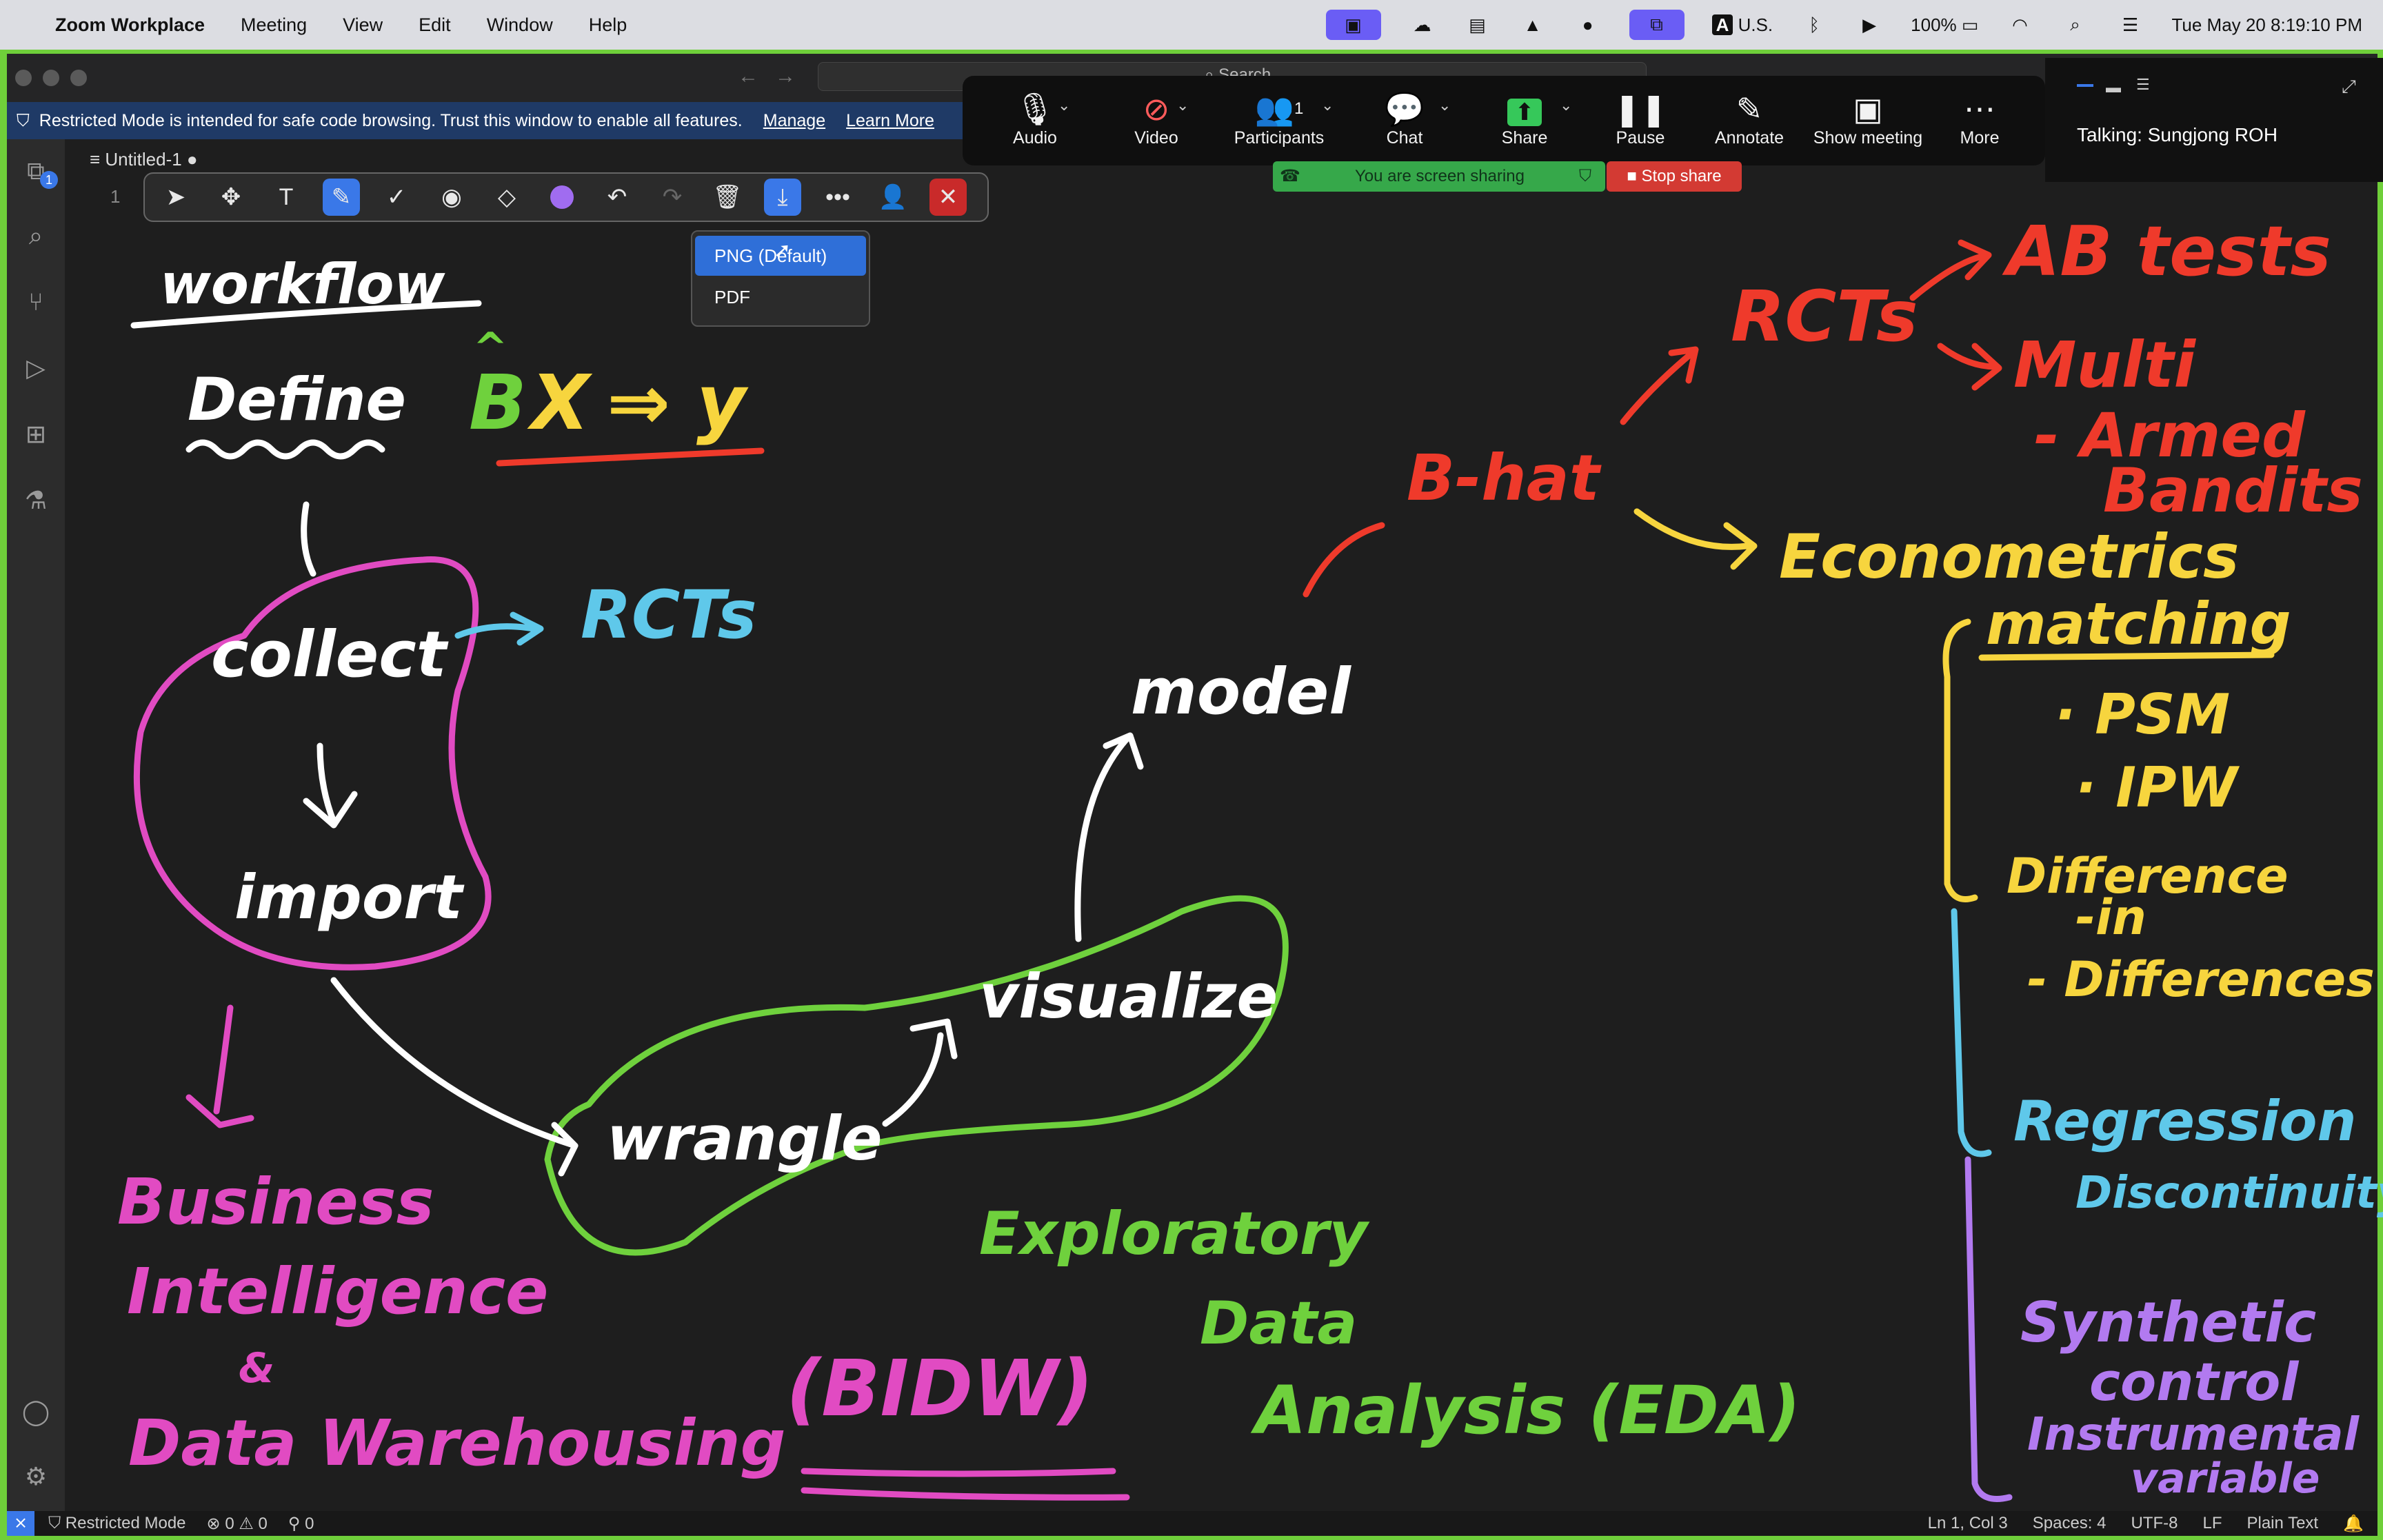 The image size is (2383, 1540). I want to click on undo-icon: ↶, so click(617, 198).